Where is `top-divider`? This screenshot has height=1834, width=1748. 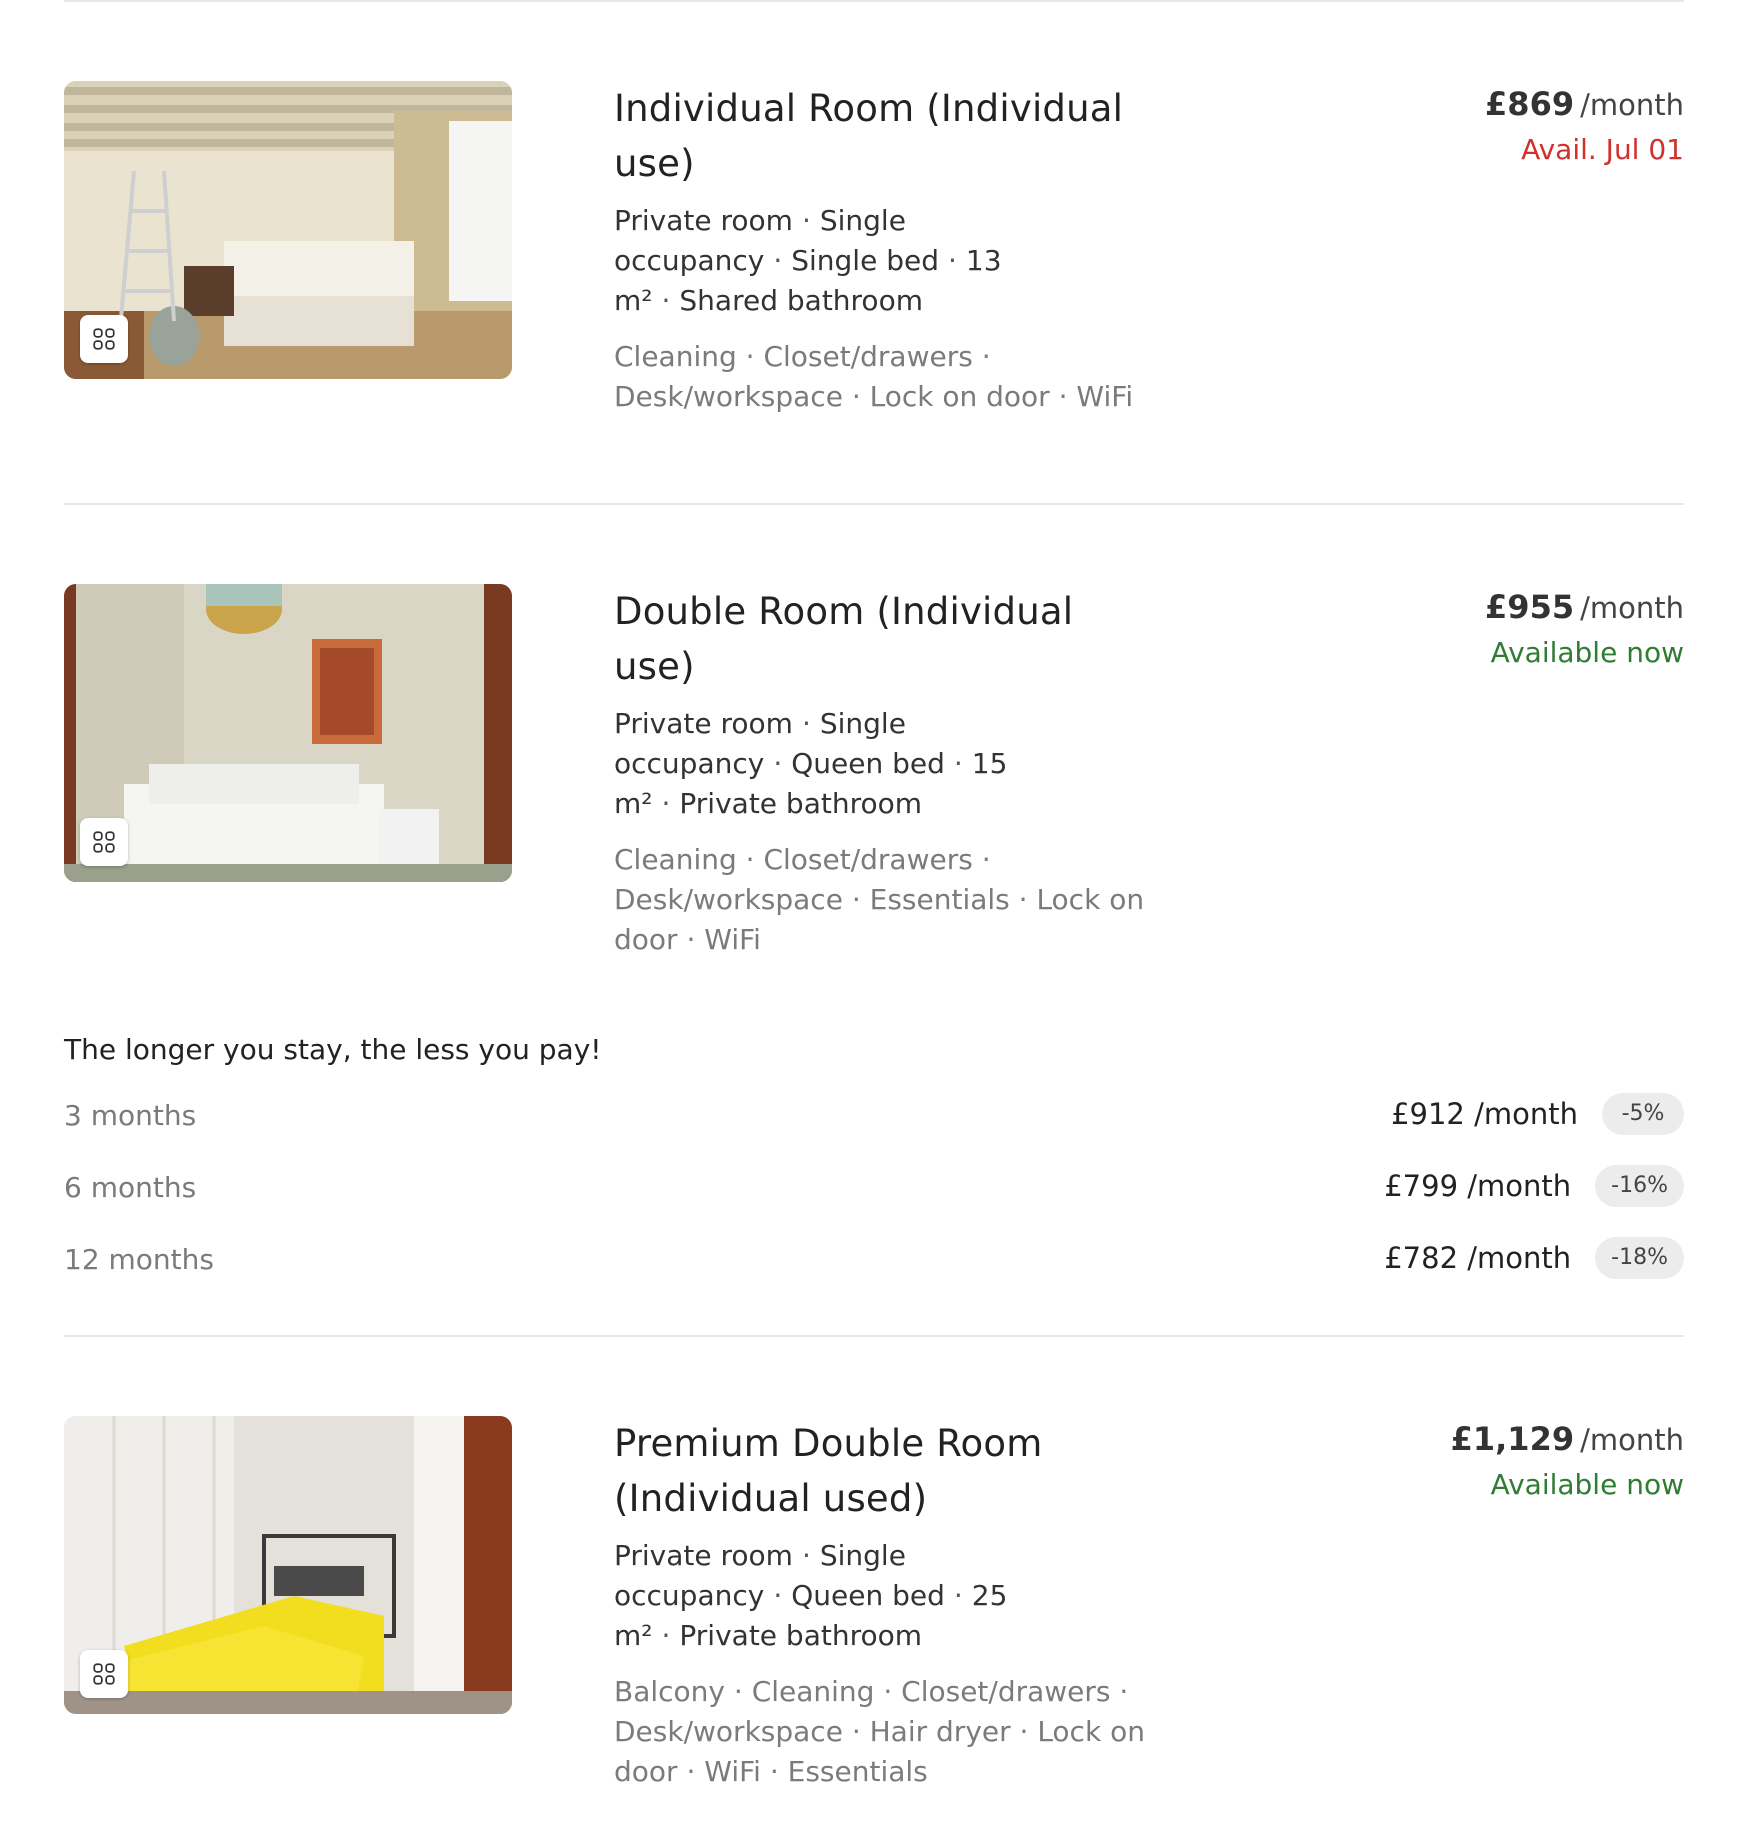 top-divider is located at coordinates (874, 1).